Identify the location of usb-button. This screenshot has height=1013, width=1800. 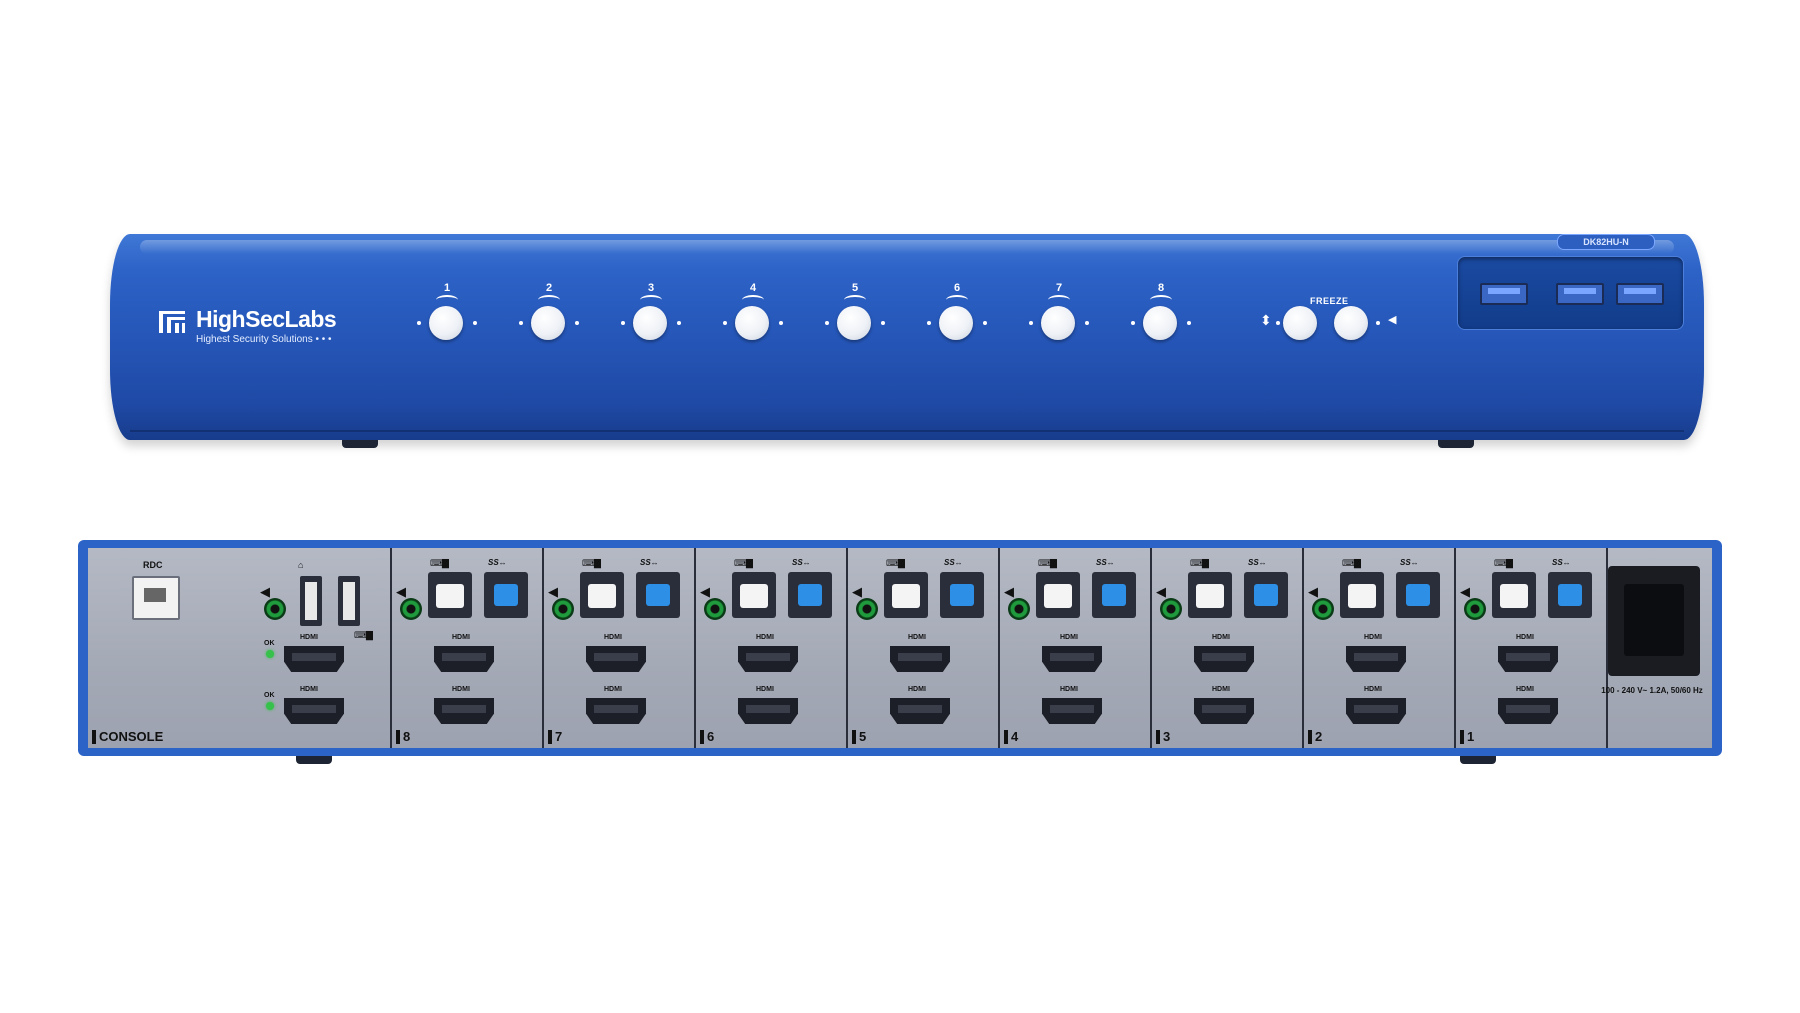
(1300, 323).